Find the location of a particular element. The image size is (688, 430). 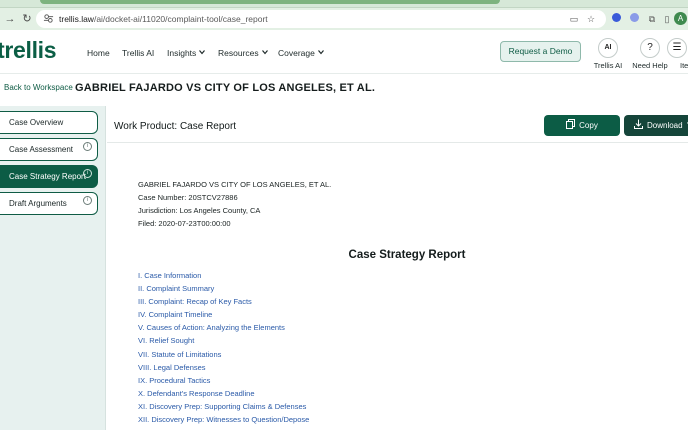

items-label: Ite is located at coordinates (684, 65).